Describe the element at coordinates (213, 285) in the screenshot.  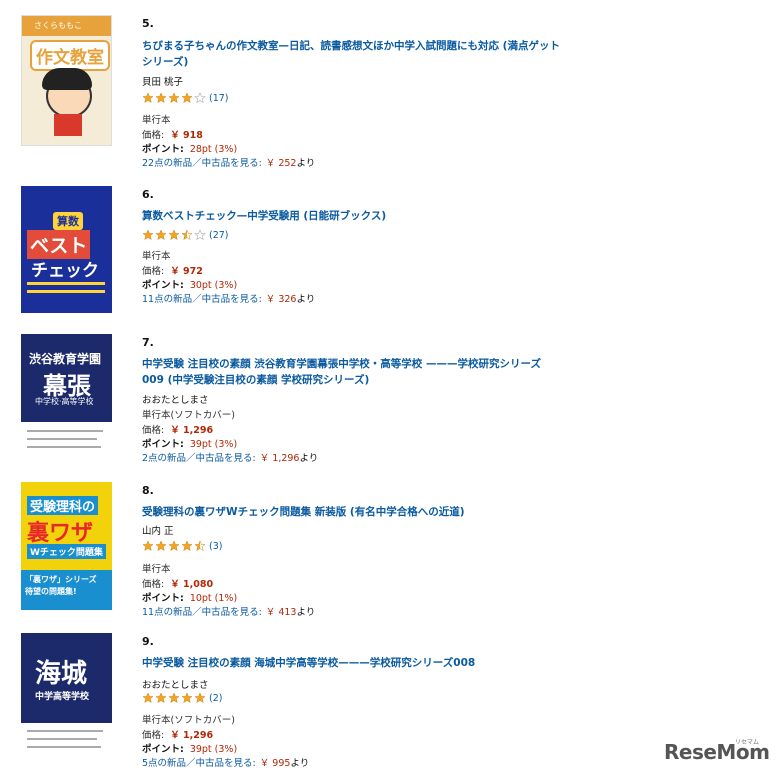
I see `points-value: 30pt (3%)` at that location.